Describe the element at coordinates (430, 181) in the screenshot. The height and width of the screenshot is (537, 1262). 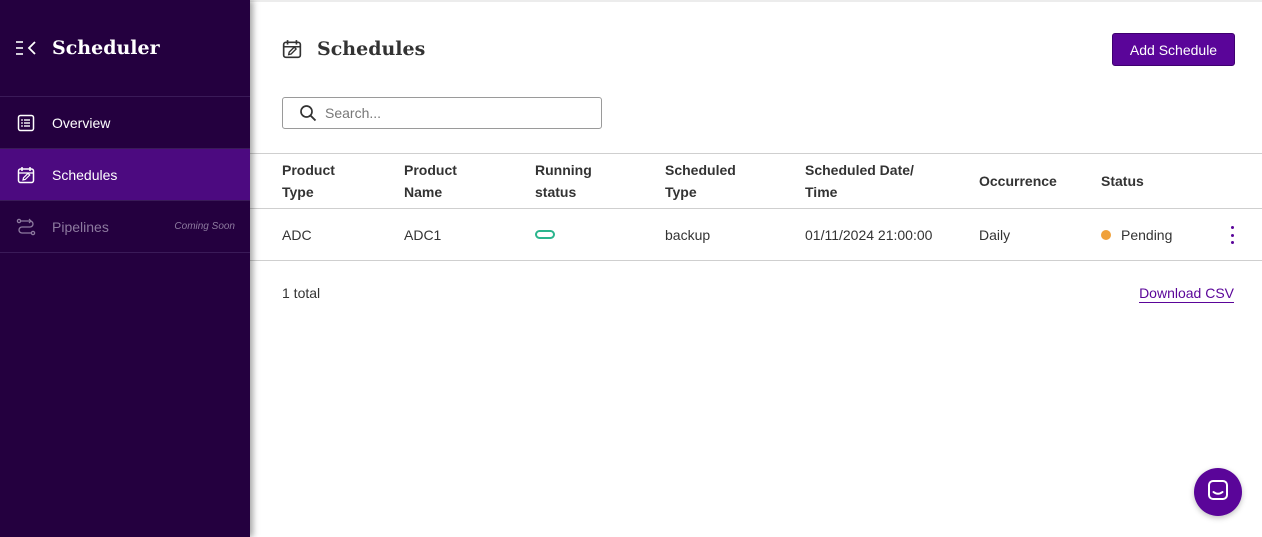
I see `column-header-product-name: Product Name` at that location.